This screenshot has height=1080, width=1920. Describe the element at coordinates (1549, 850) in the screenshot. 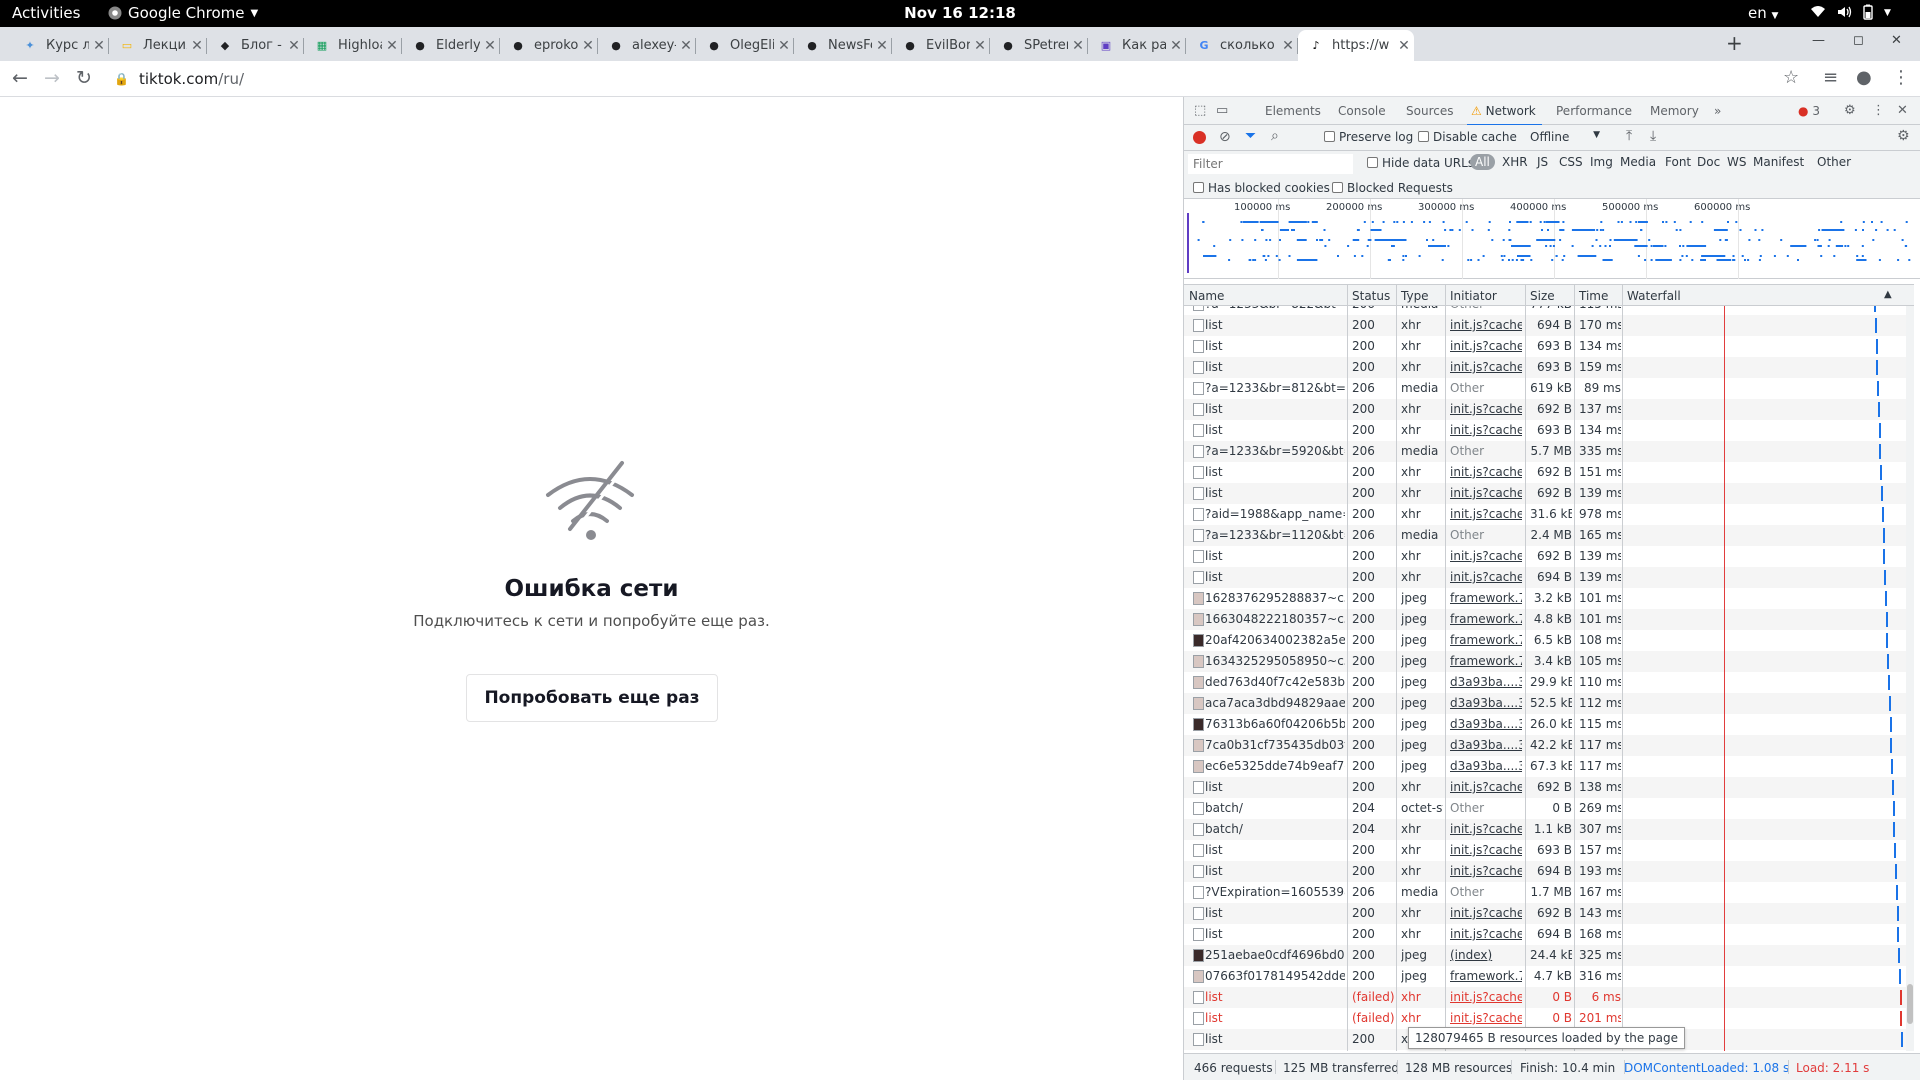

I see `table-row: list 200 xhr init.js?cache:1 693 B 157 ms` at that location.